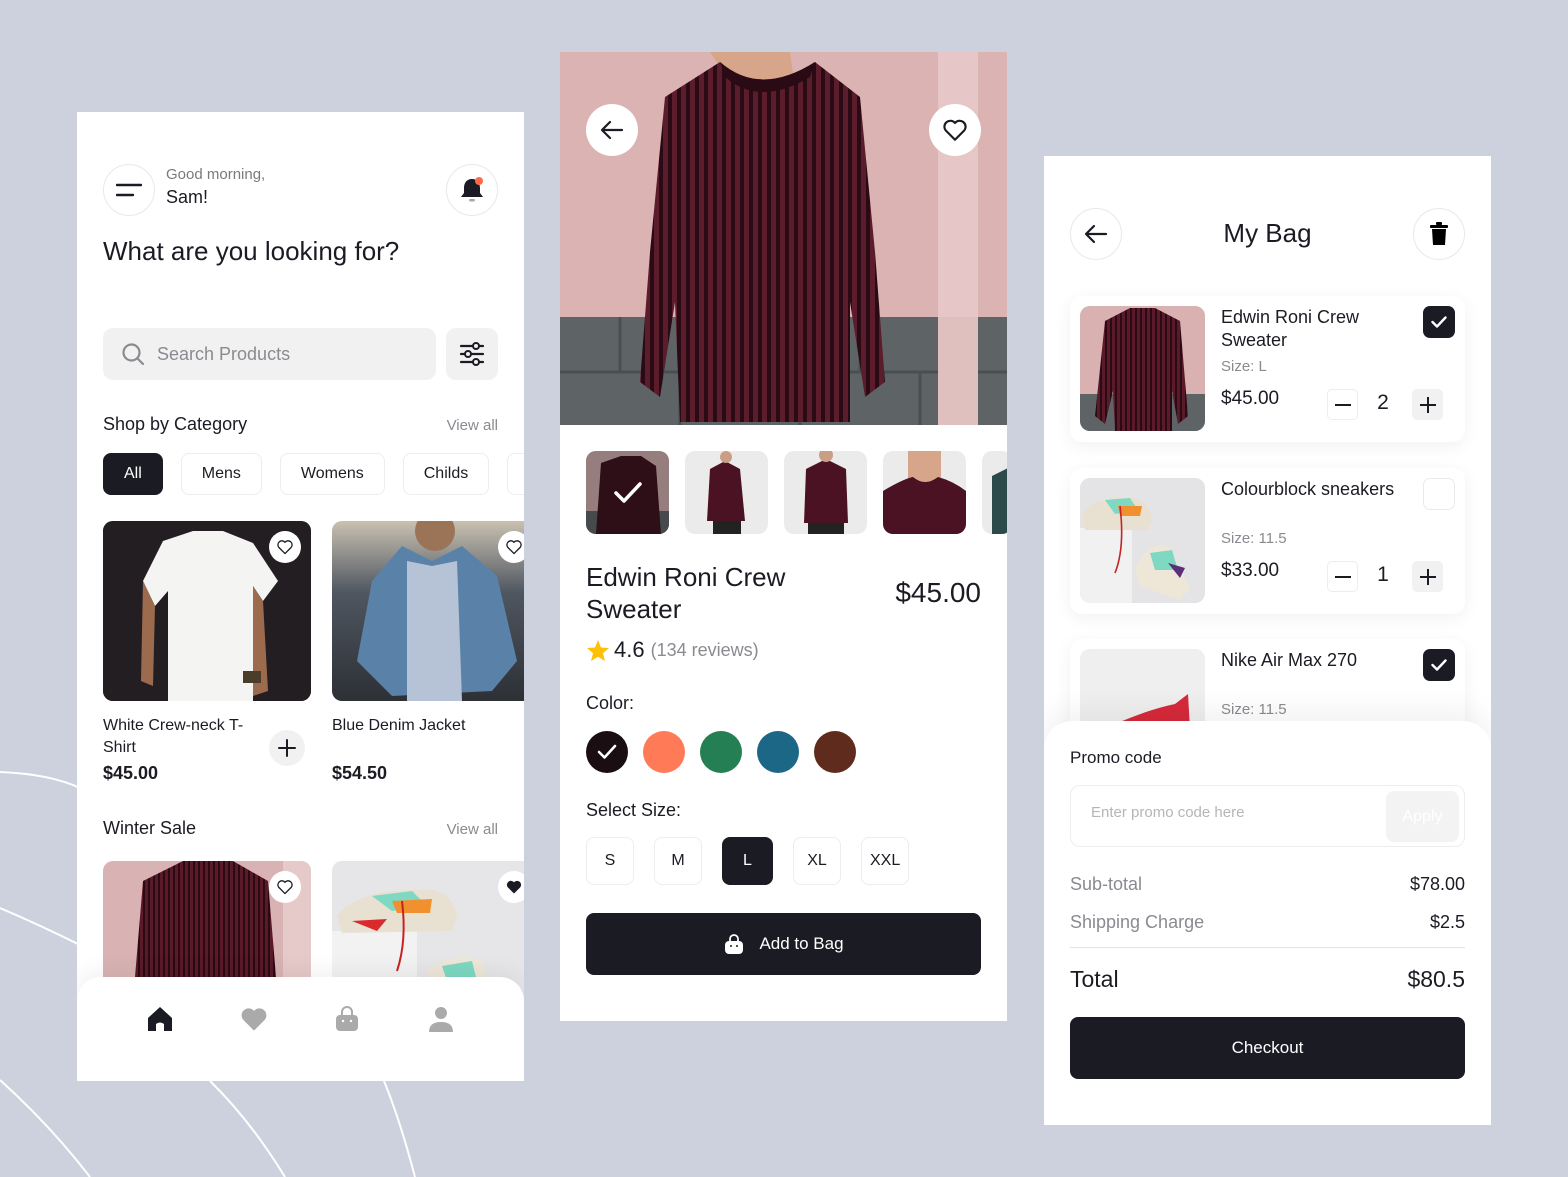 The width and height of the screenshot is (1568, 1177). I want to click on color-swatch-selected, so click(607, 752).